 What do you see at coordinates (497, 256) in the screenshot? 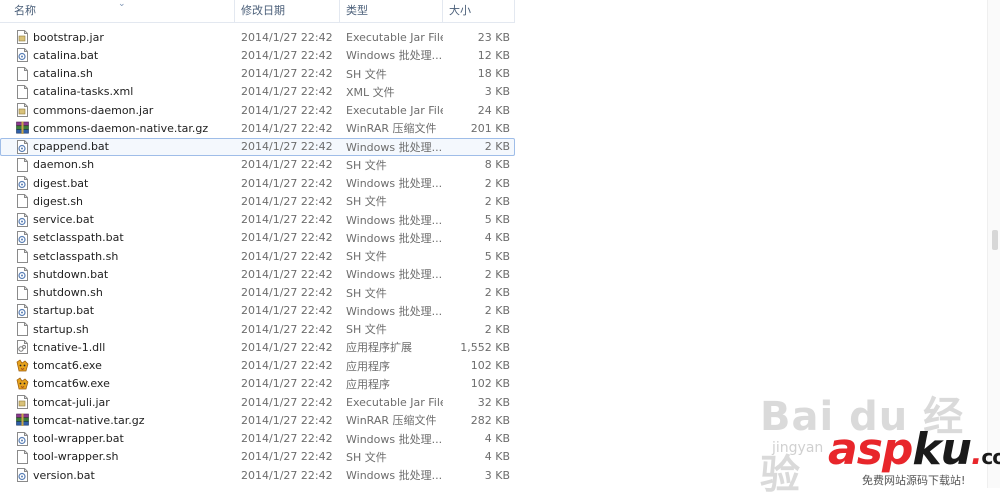
I see `file-size: 5 KB` at bounding box center [497, 256].